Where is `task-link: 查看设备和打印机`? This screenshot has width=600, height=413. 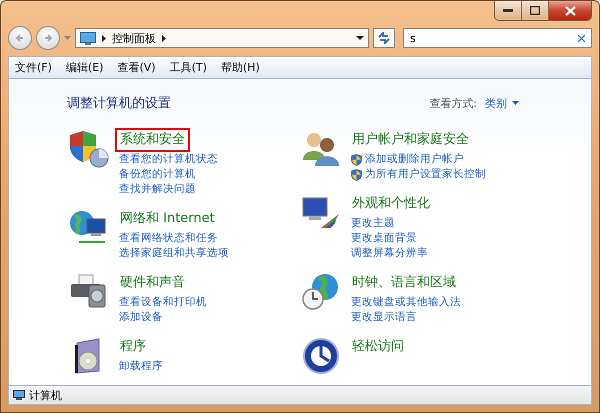
task-link: 查看设备和打印机 is located at coordinates (163, 302).